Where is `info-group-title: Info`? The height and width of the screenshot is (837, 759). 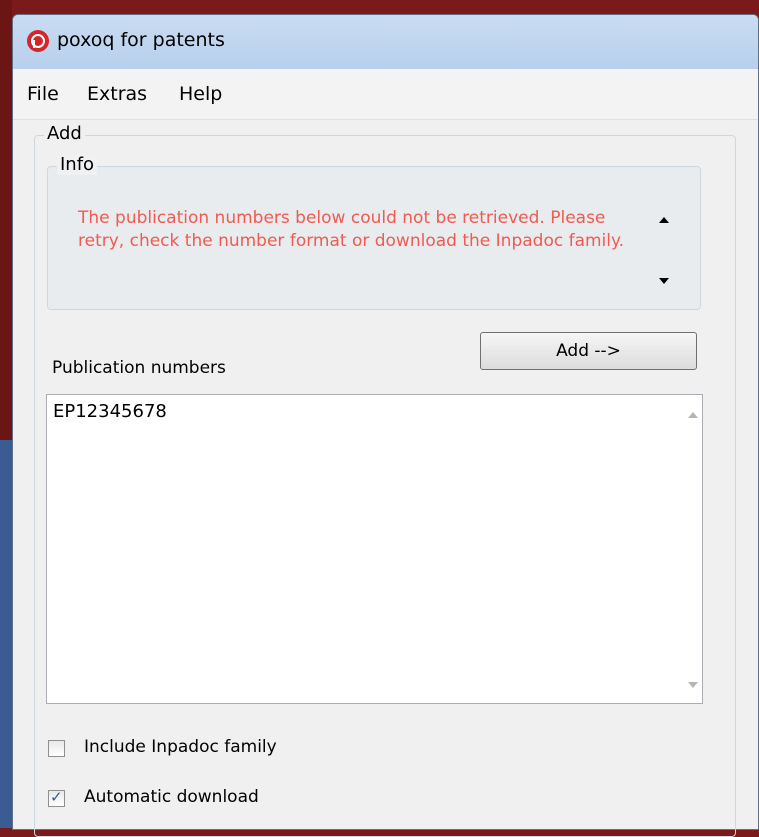 info-group-title: Info is located at coordinates (77, 164).